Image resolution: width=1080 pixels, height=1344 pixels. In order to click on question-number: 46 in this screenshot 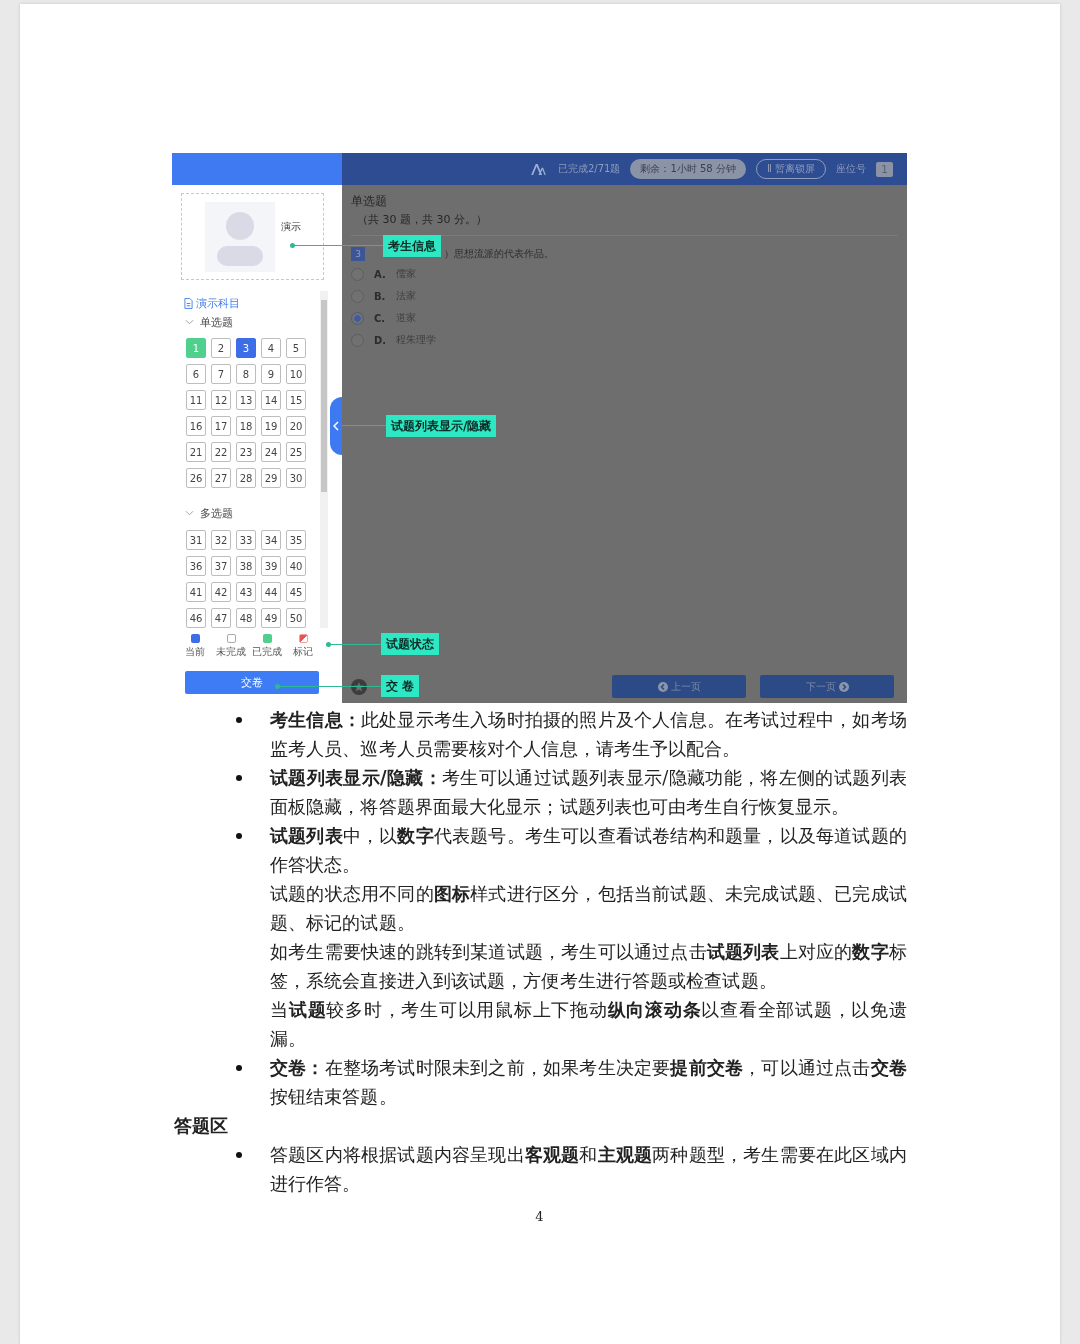, I will do `click(196, 618)`.